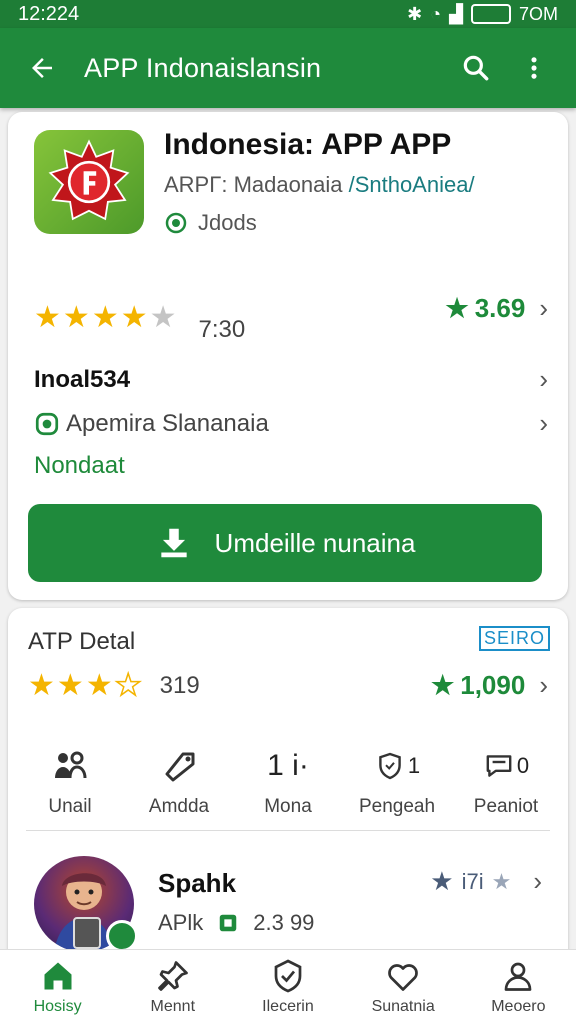 The height and width of the screenshot is (1024, 576). I want to click on bluetooth-icon: ✱, so click(415, 13).